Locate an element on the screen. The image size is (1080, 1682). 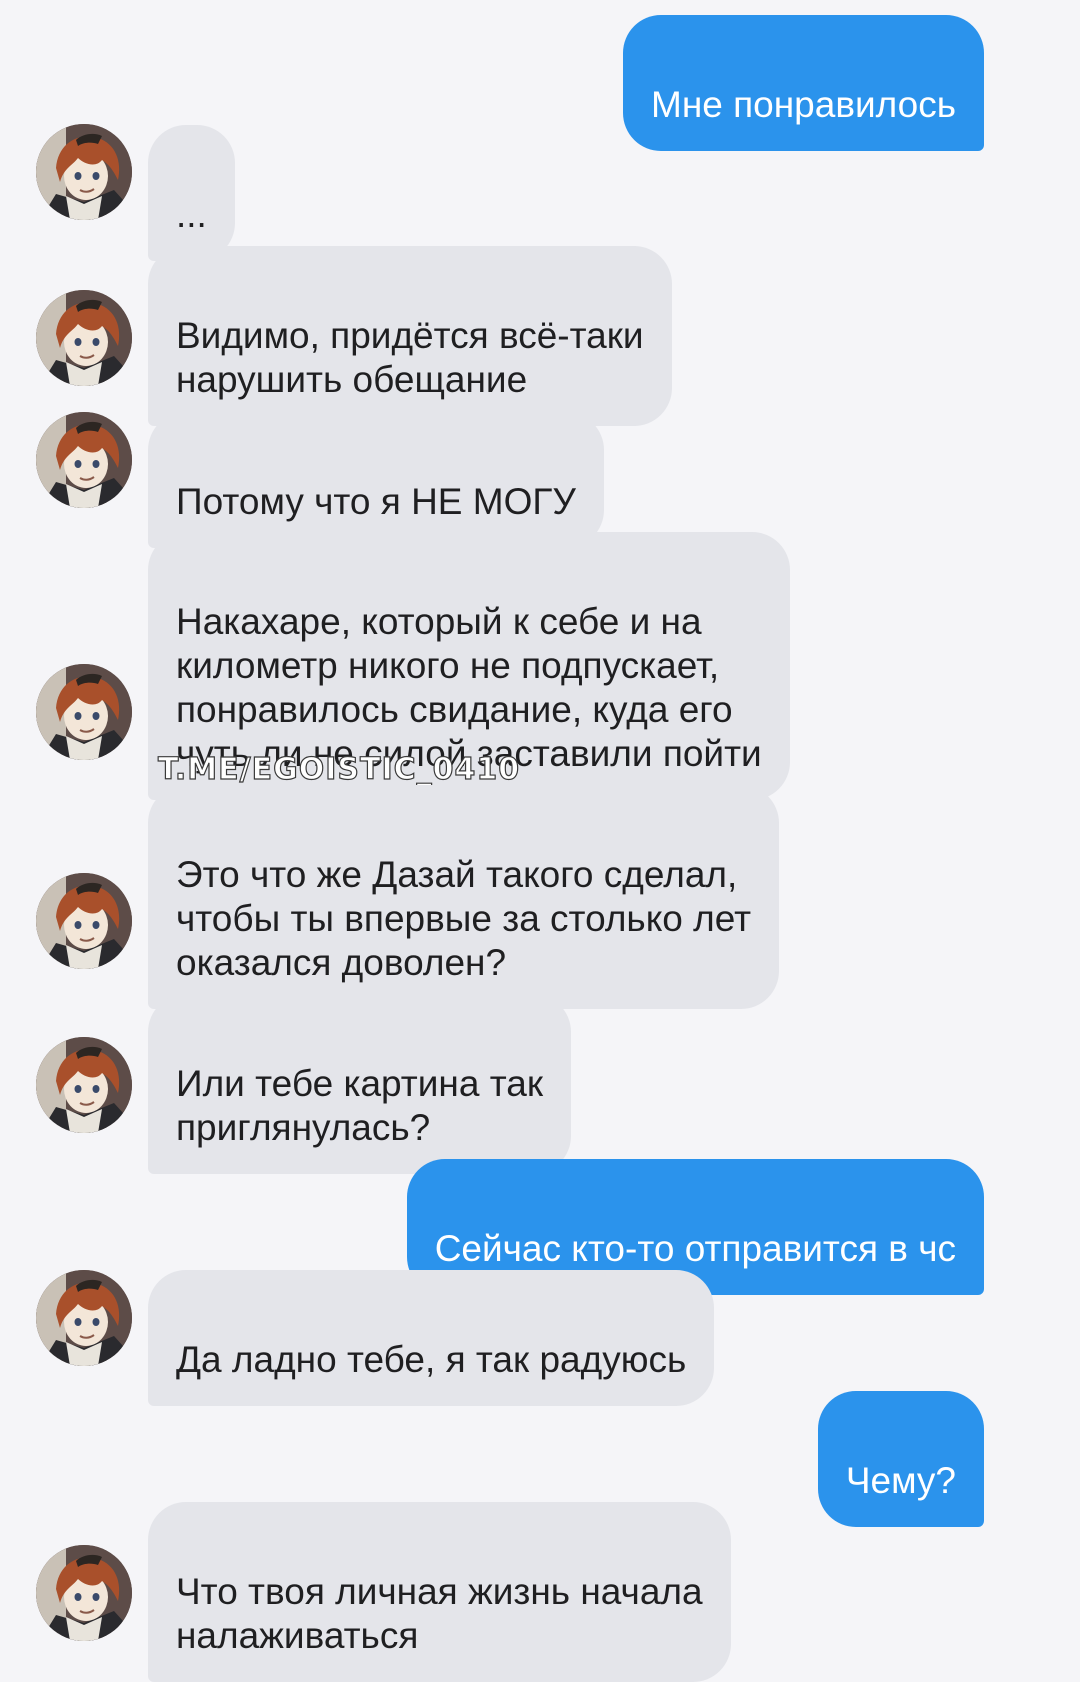
message-bubble-outgoing: Чему? is located at coordinates (900, 1459).